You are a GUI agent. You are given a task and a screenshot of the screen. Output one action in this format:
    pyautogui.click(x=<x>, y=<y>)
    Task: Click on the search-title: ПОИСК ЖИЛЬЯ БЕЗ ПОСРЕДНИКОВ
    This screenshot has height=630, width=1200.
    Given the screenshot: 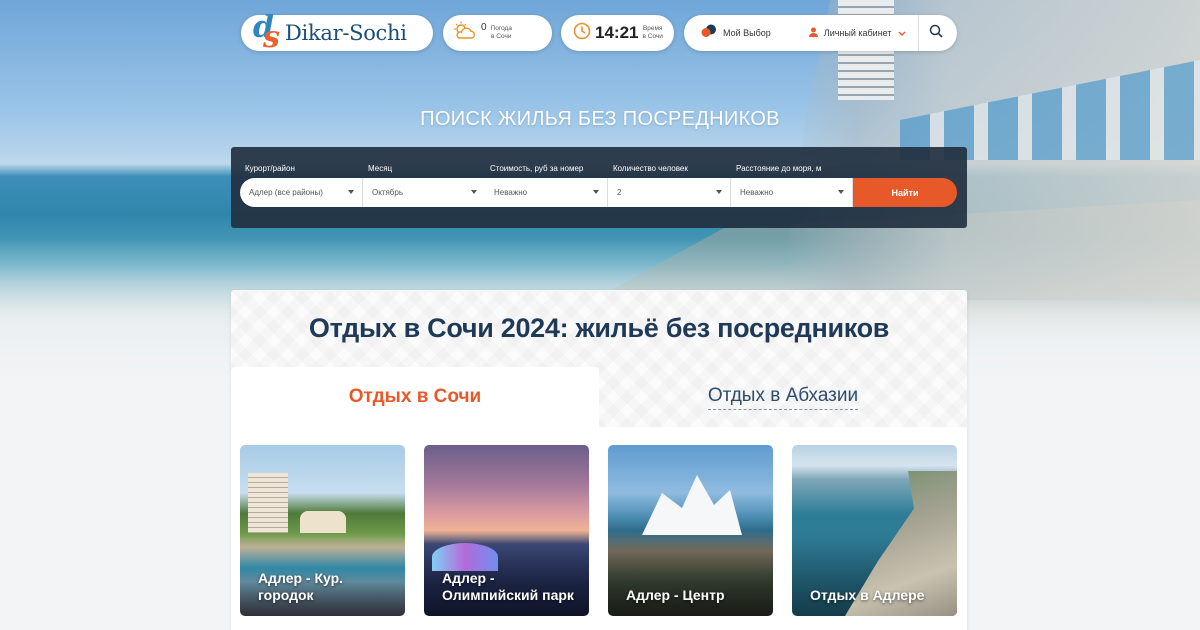 What is the action you would take?
    pyautogui.click(x=600, y=119)
    